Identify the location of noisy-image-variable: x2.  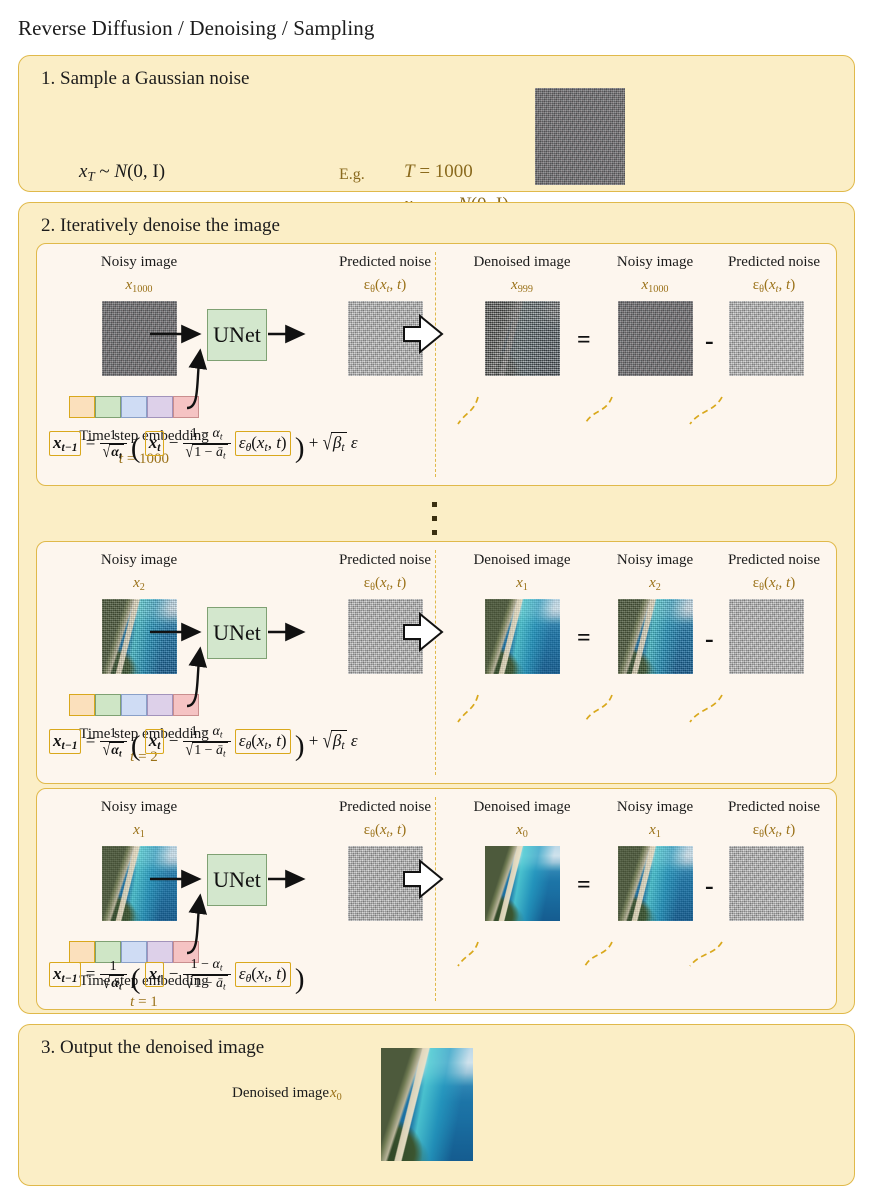
(139, 584).